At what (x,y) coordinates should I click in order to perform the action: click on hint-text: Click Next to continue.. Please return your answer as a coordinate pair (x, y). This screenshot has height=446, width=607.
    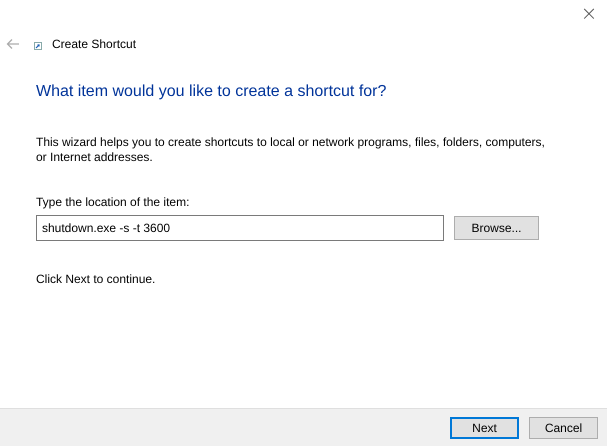
    Looking at the image, I should click on (96, 279).